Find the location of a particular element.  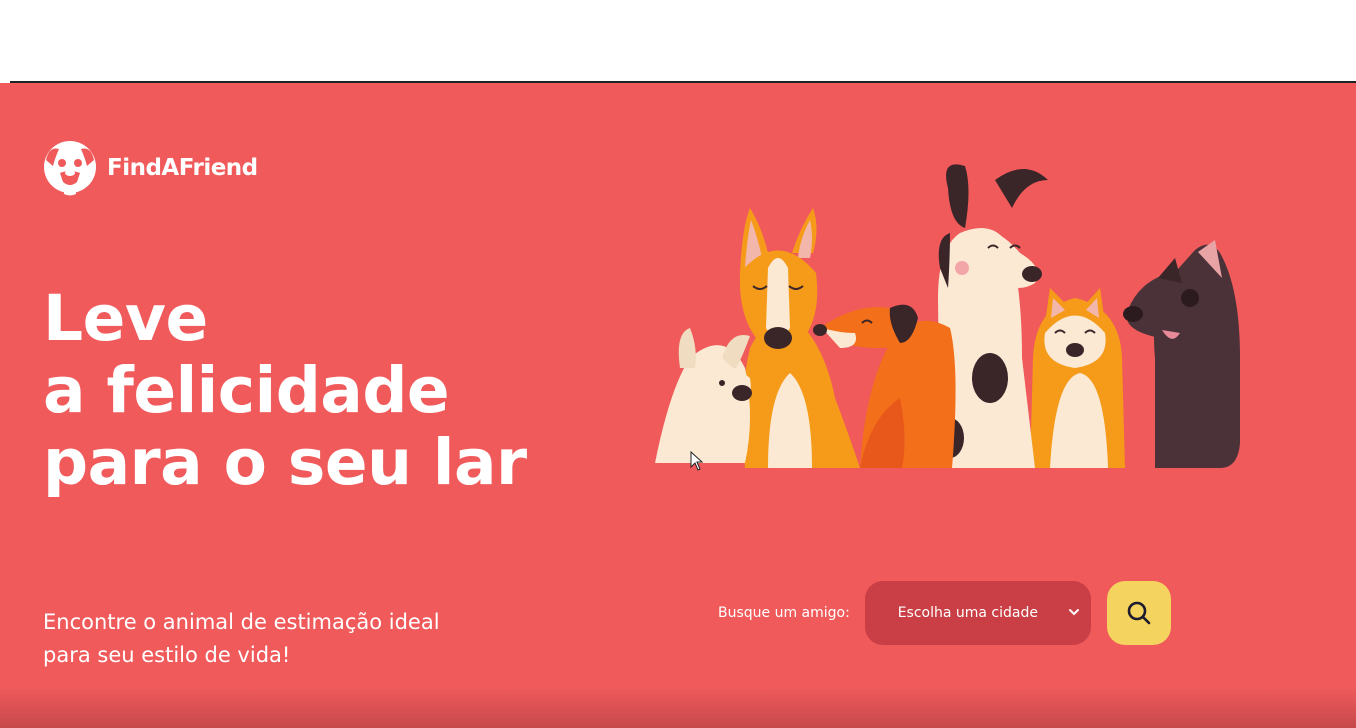

search-bar: Busque um amigo: Escolha uma cidade is located at coordinates (944, 613).